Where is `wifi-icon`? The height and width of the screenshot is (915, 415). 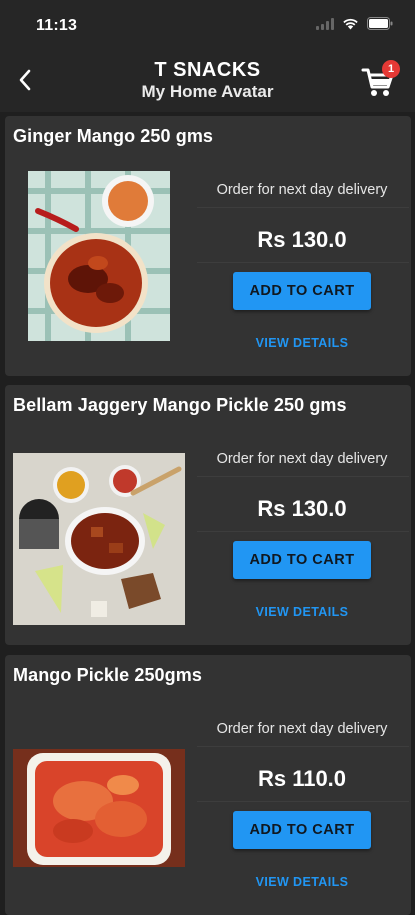
wifi-icon is located at coordinates (350, 23).